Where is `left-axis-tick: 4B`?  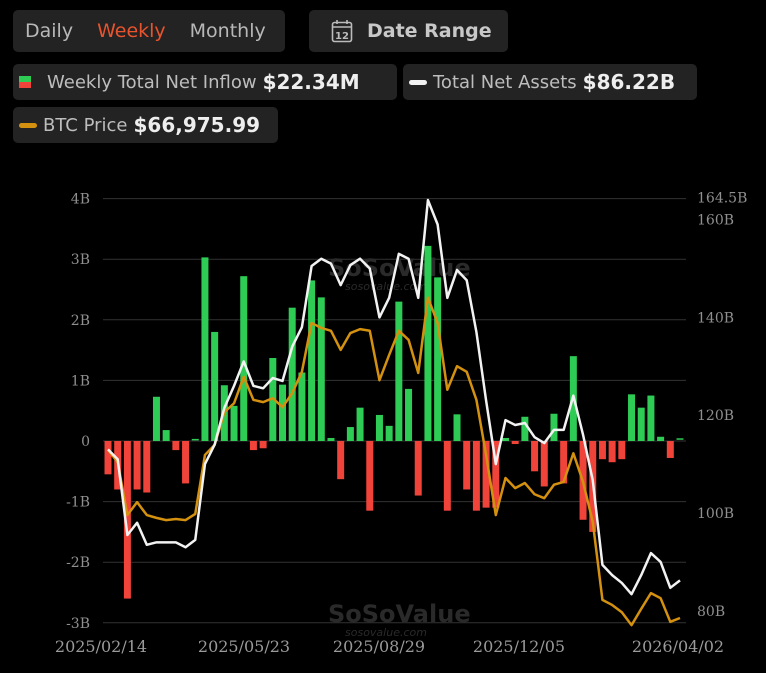 left-axis-tick: 4B is located at coordinates (80, 200).